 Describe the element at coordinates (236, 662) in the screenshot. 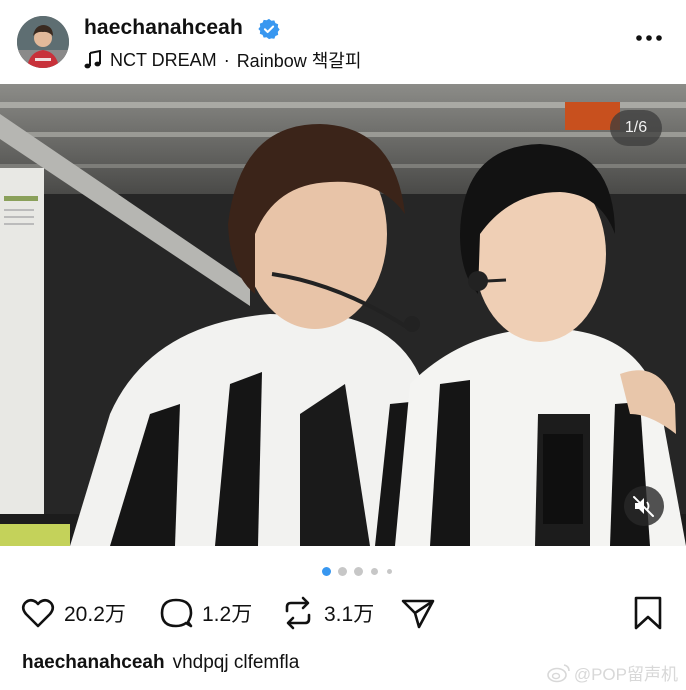

I see `caption-text: vhdpqj clfemfla` at that location.